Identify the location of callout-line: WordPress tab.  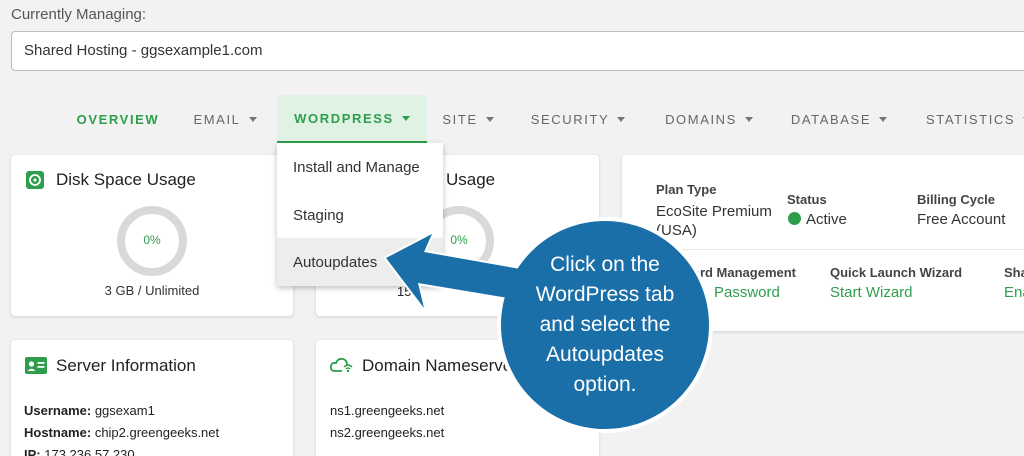
(605, 294).